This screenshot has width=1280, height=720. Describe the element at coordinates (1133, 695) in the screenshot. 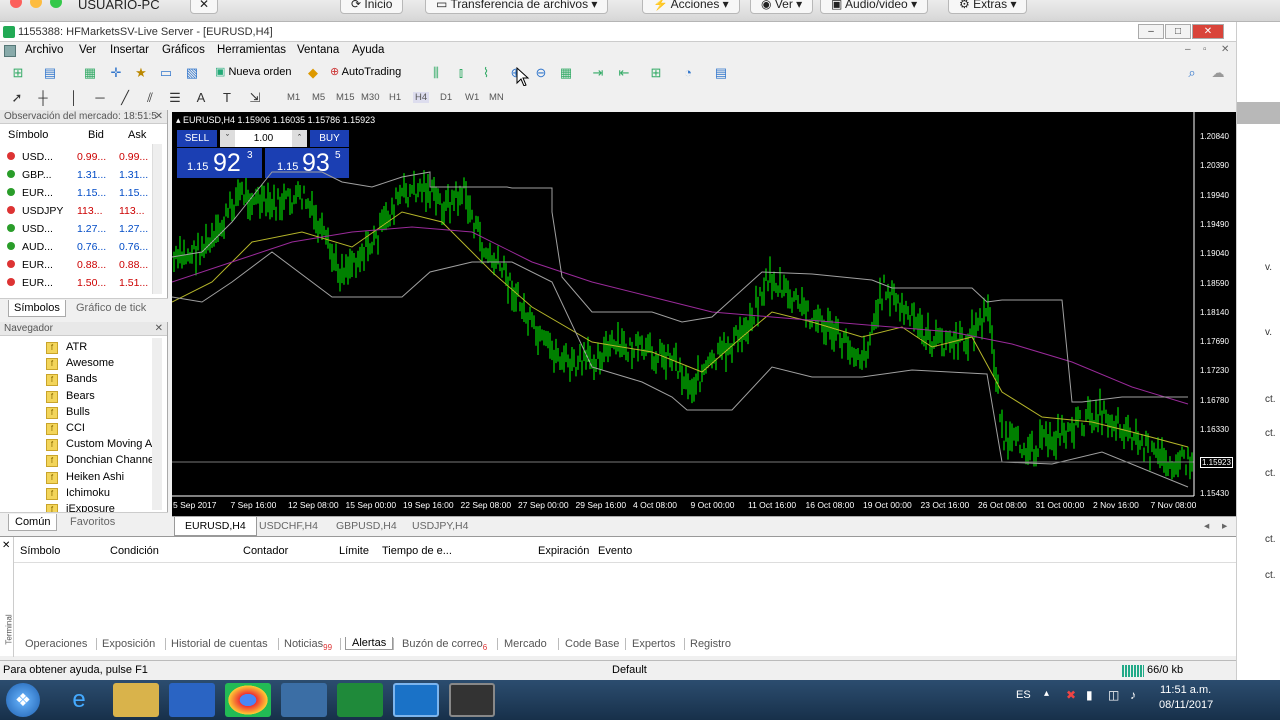

I see `tray-volume-icon: ♪` at that location.